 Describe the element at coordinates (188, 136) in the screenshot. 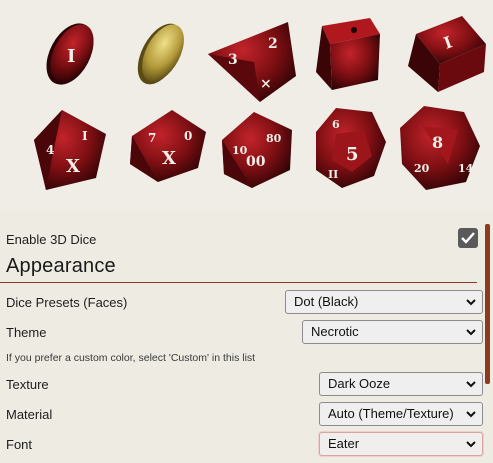

I see `svg-text: 0` at that location.